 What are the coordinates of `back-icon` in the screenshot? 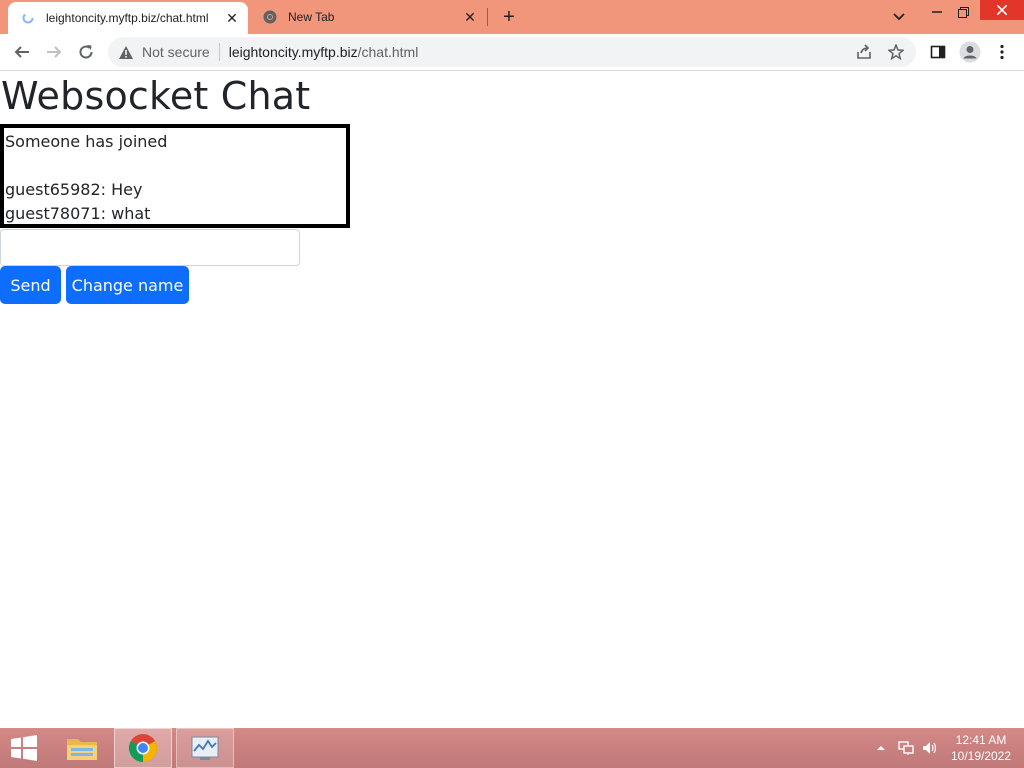 It's located at (22, 52).